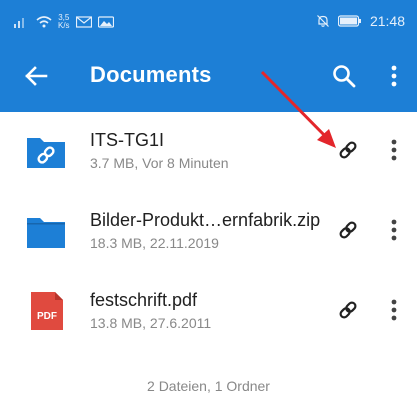 This screenshot has width=417, height=394. I want to click on page-title: Documents, so click(151, 74).